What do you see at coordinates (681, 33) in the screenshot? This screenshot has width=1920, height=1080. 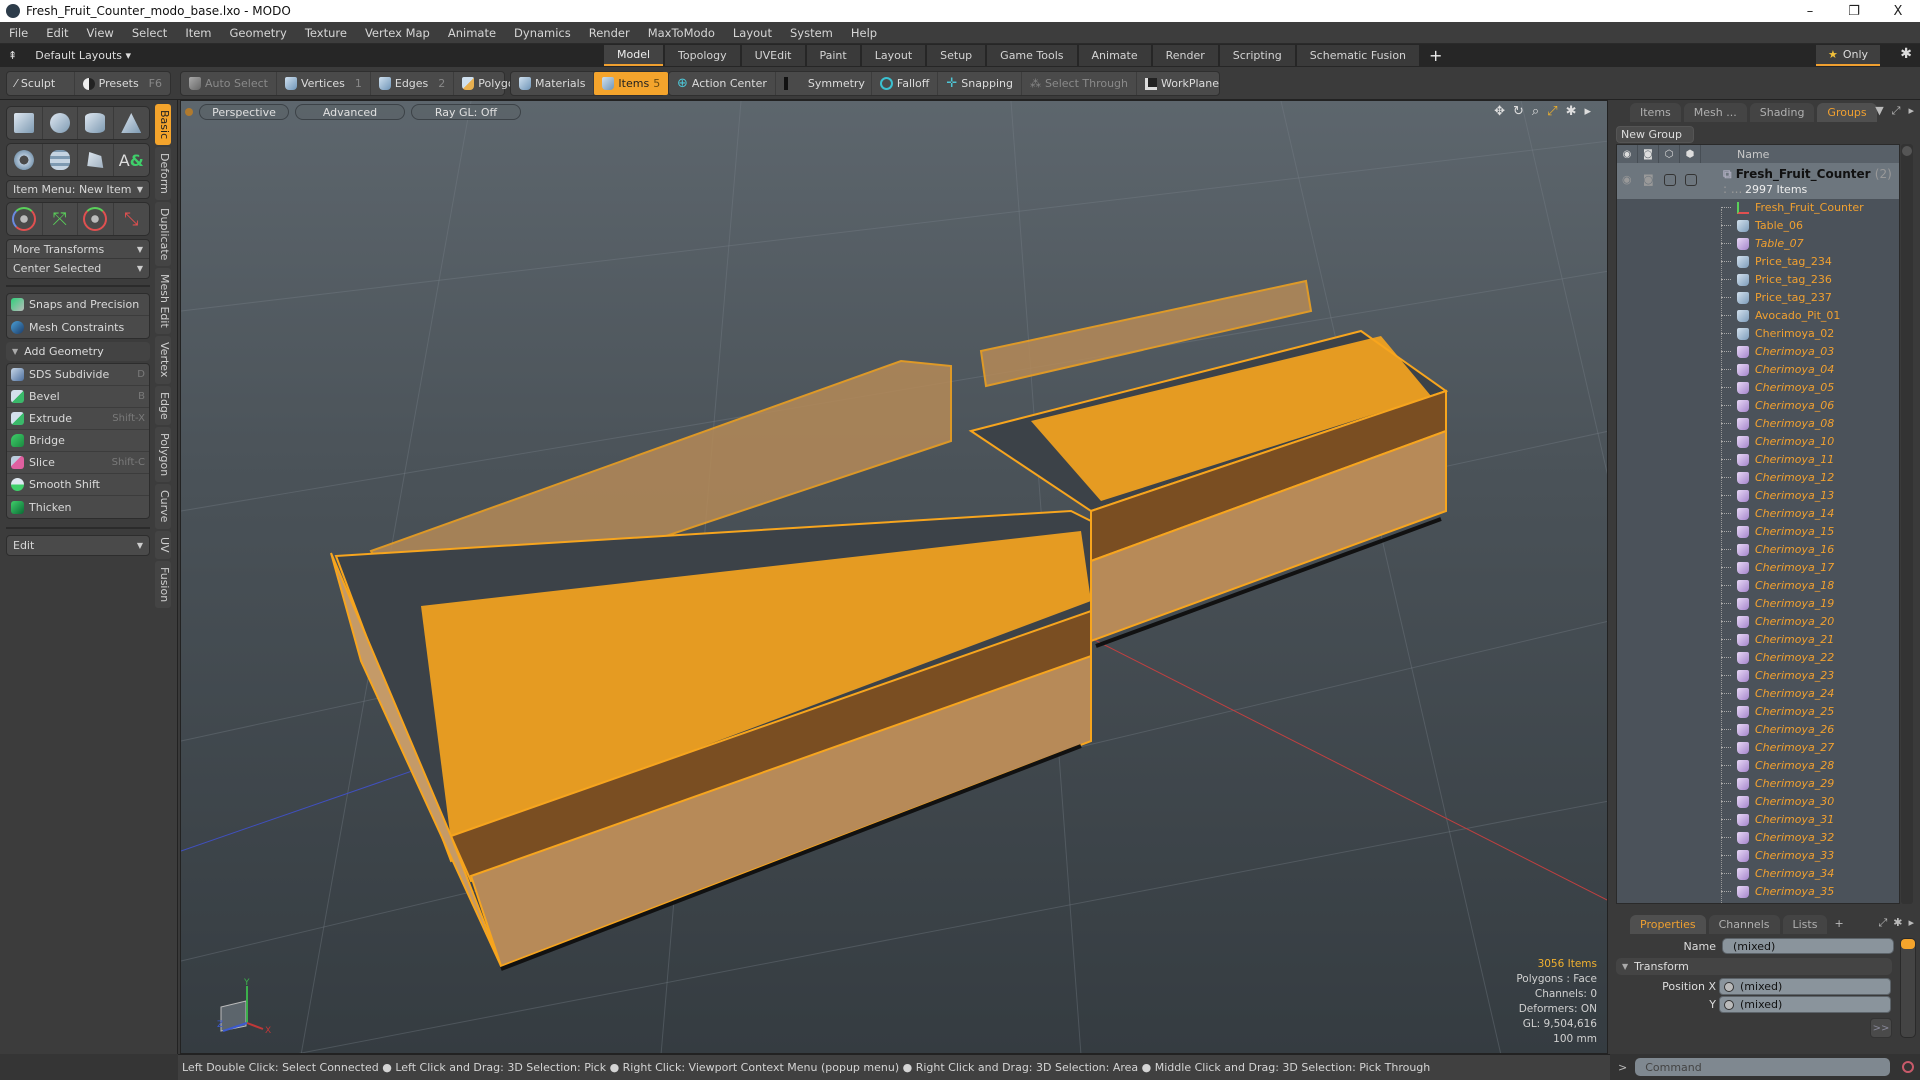 I see `menu-maxtomodo: MaxToModo` at bounding box center [681, 33].